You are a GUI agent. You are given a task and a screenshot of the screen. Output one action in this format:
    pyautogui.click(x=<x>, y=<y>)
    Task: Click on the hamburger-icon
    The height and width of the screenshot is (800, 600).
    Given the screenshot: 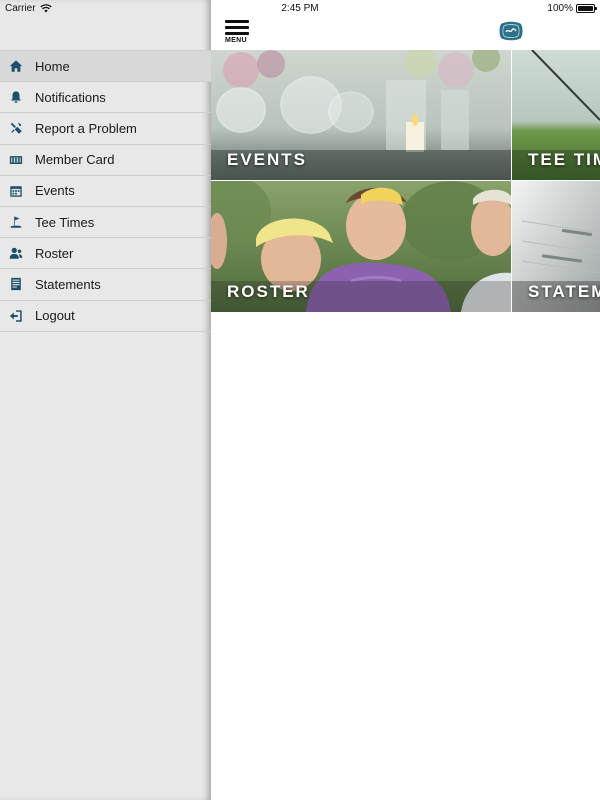 What is the action you would take?
    pyautogui.click(x=237, y=21)
    